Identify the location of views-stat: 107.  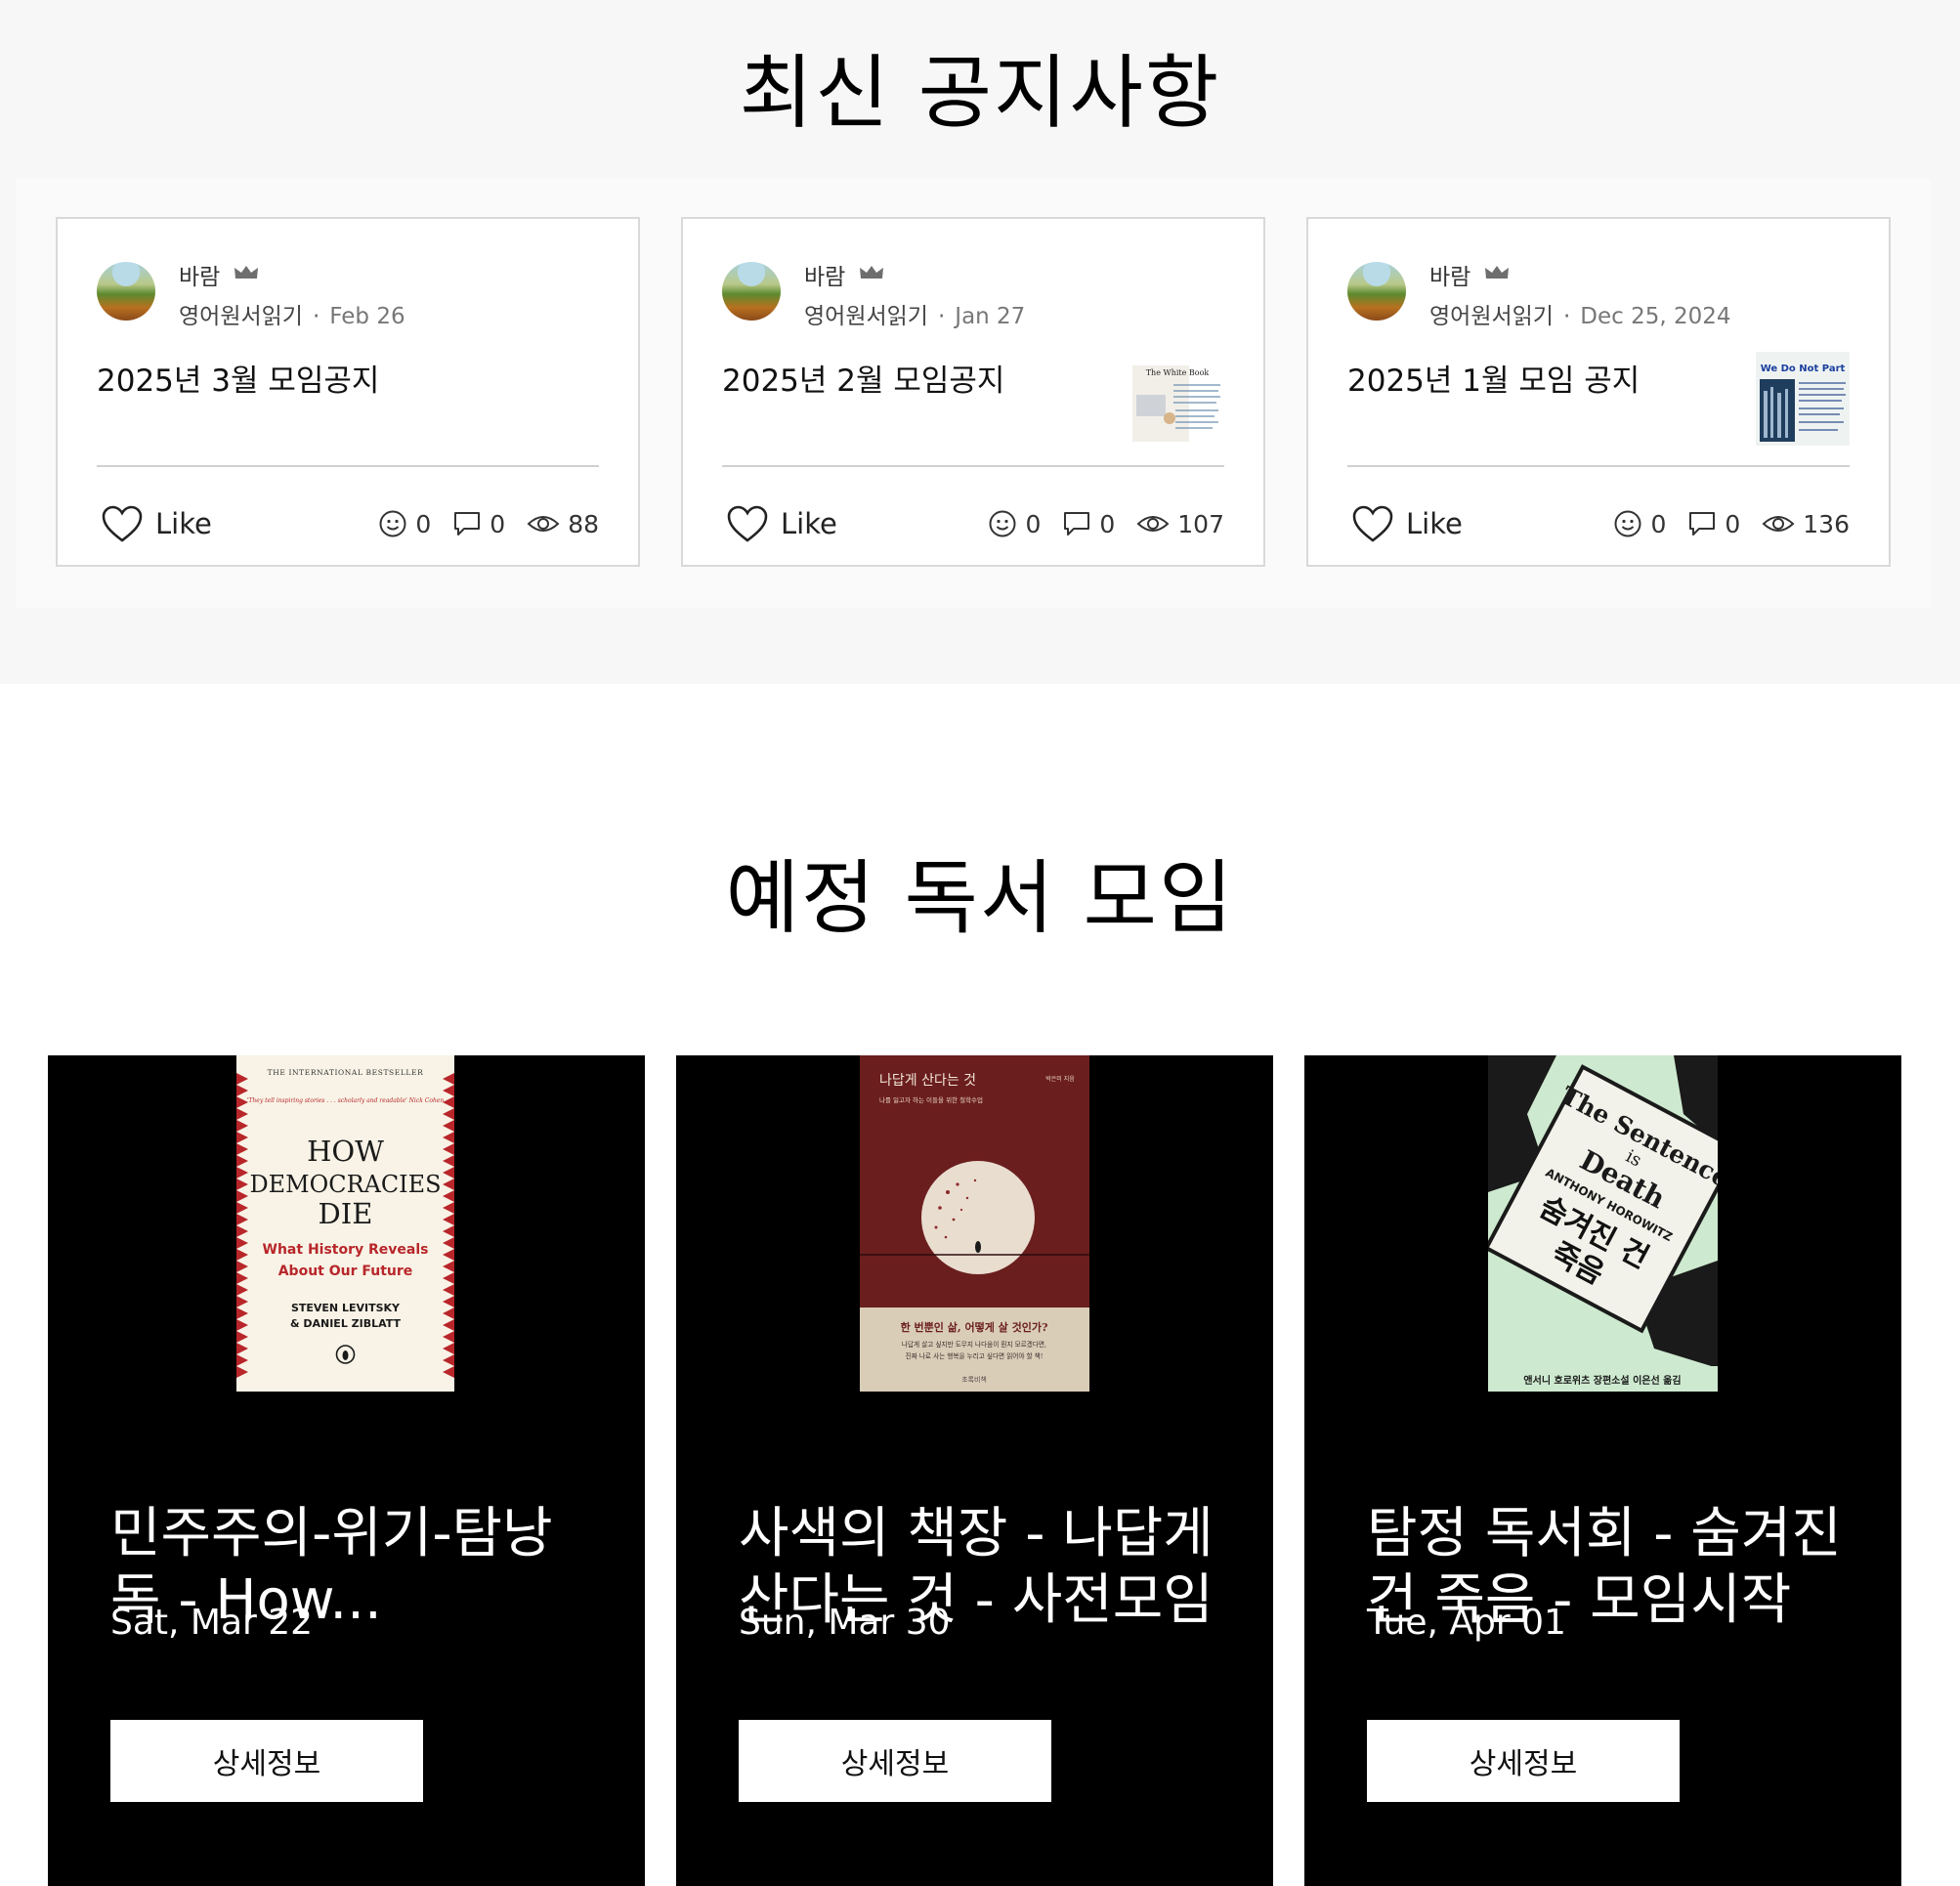
(1180, 524).